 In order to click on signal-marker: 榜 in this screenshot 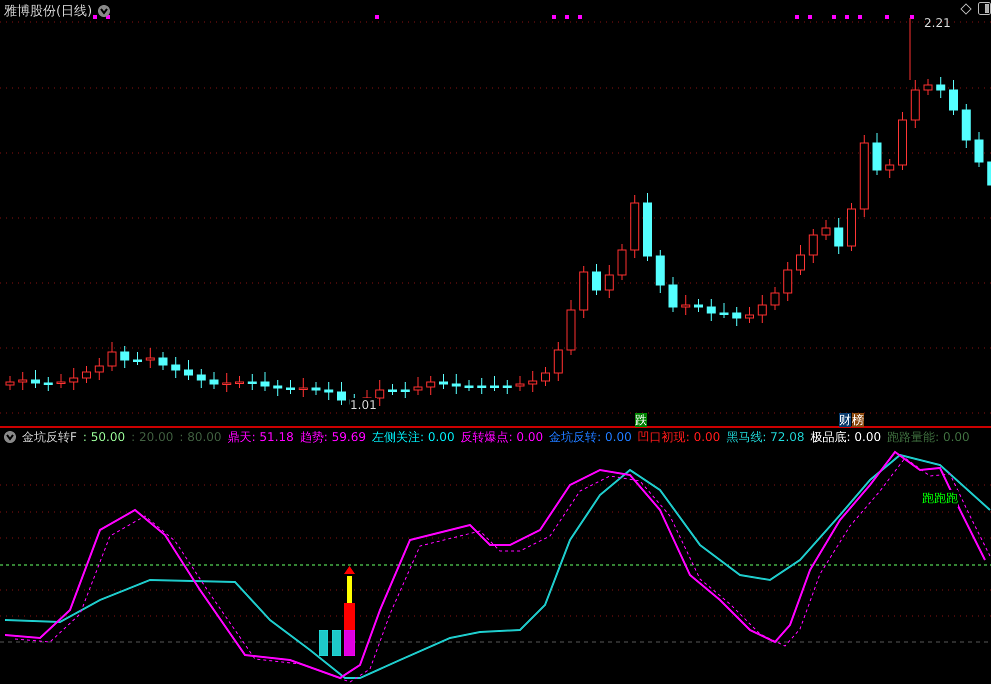, I will do `click(858, 420)`.